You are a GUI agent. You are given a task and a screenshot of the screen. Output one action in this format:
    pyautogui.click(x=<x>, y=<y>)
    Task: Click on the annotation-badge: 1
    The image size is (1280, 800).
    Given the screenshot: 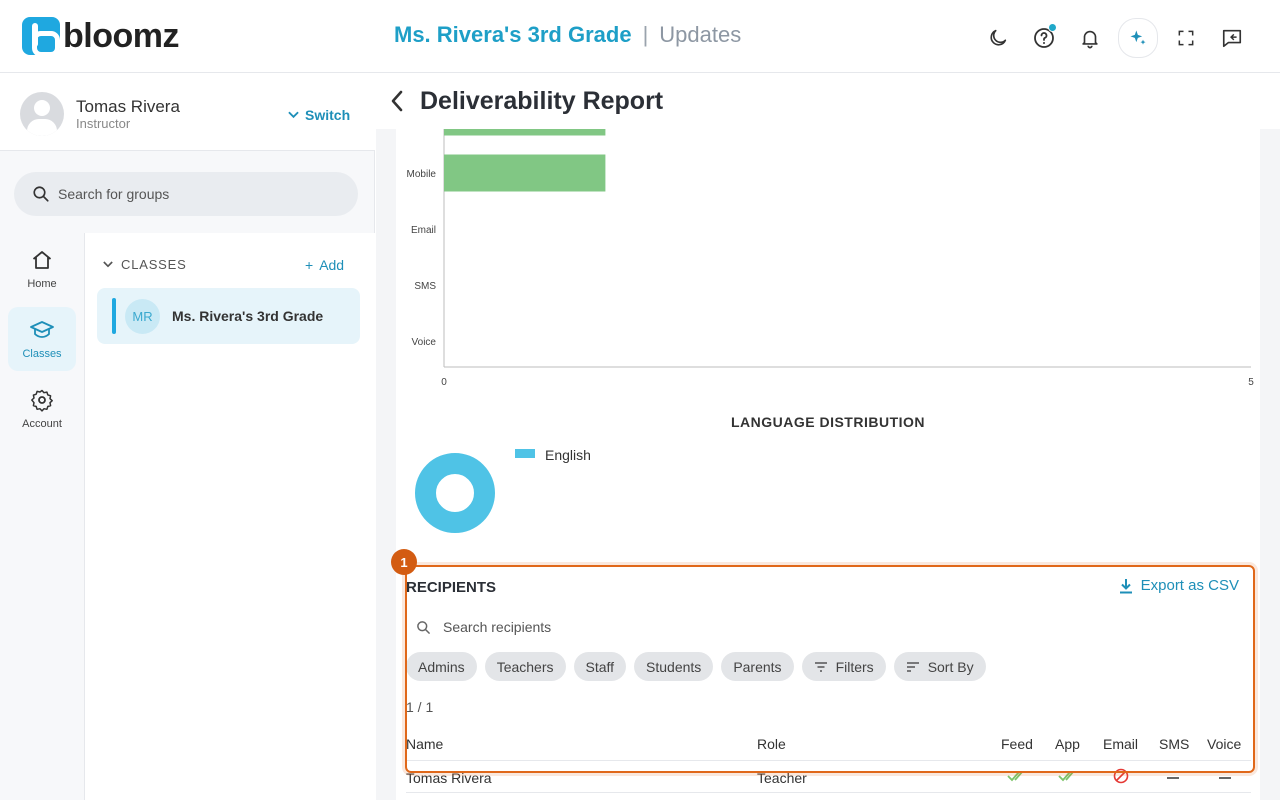 What is the action you would take?
    pyautogui.click(x=404, y=562)
    